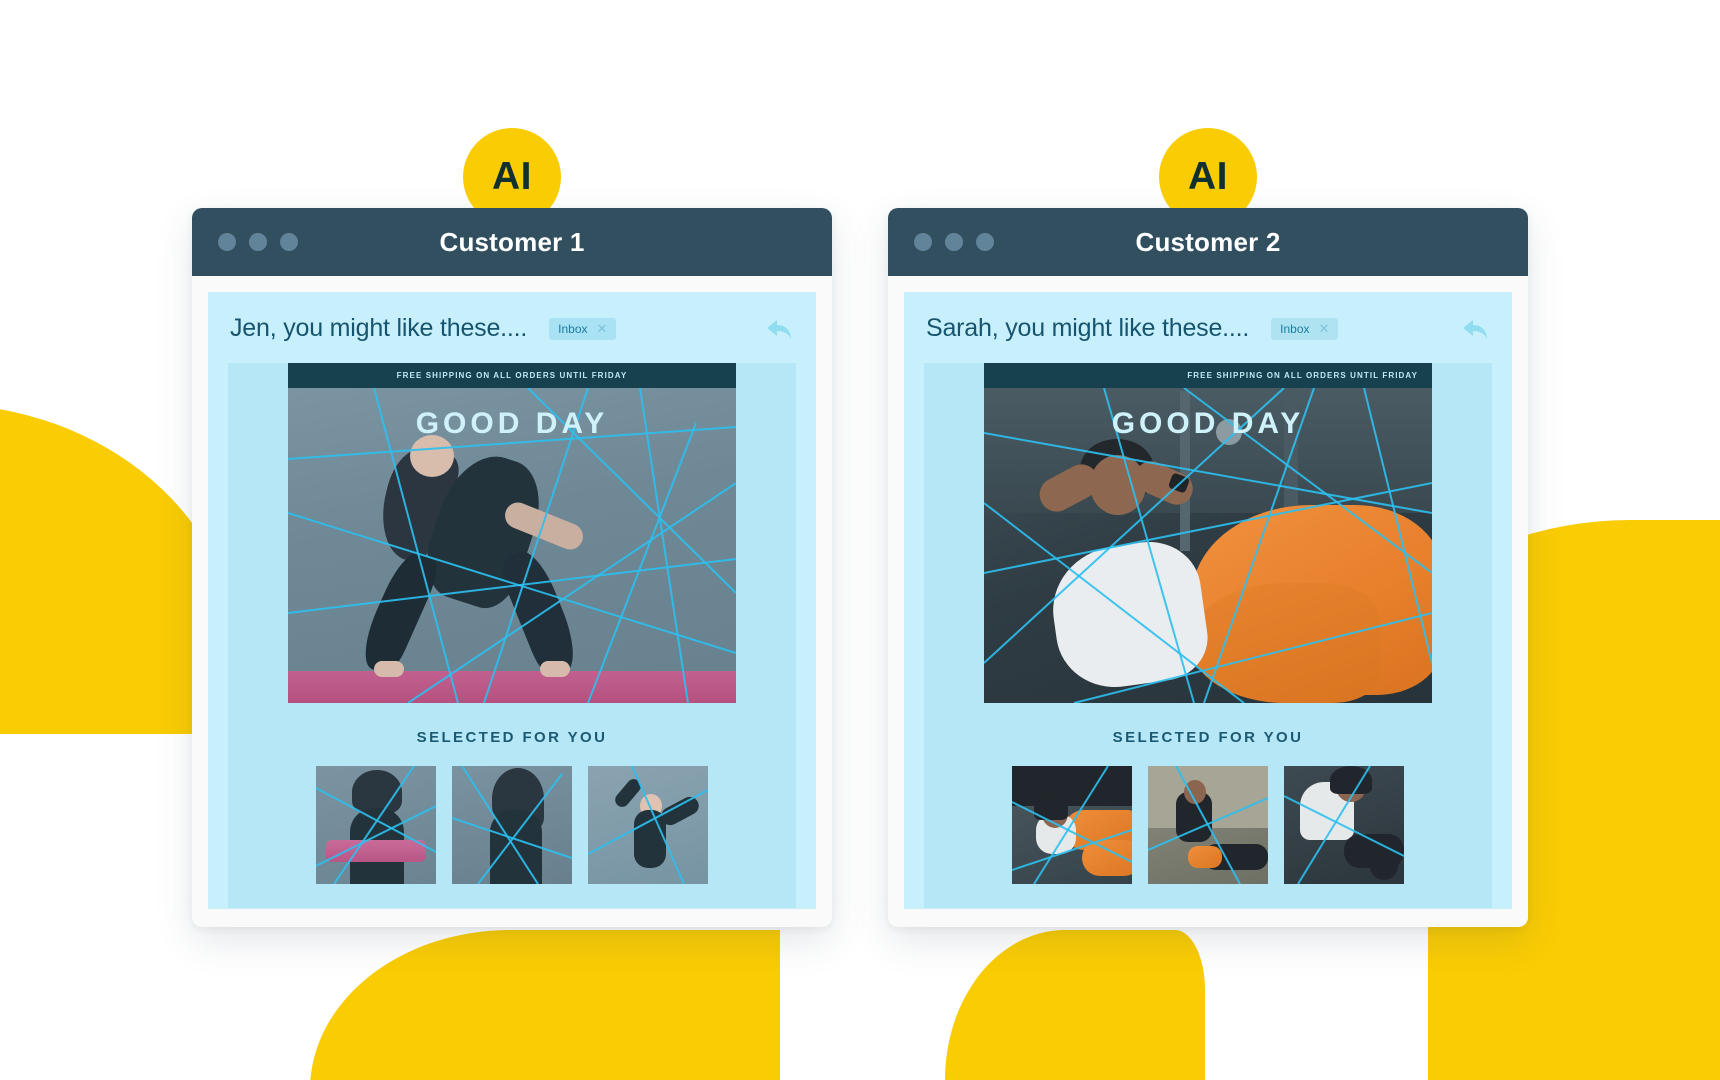  Describe the element at coordinates (376, 825) in the screenshot. I see `thumbnail-yoga-mat` at that location.